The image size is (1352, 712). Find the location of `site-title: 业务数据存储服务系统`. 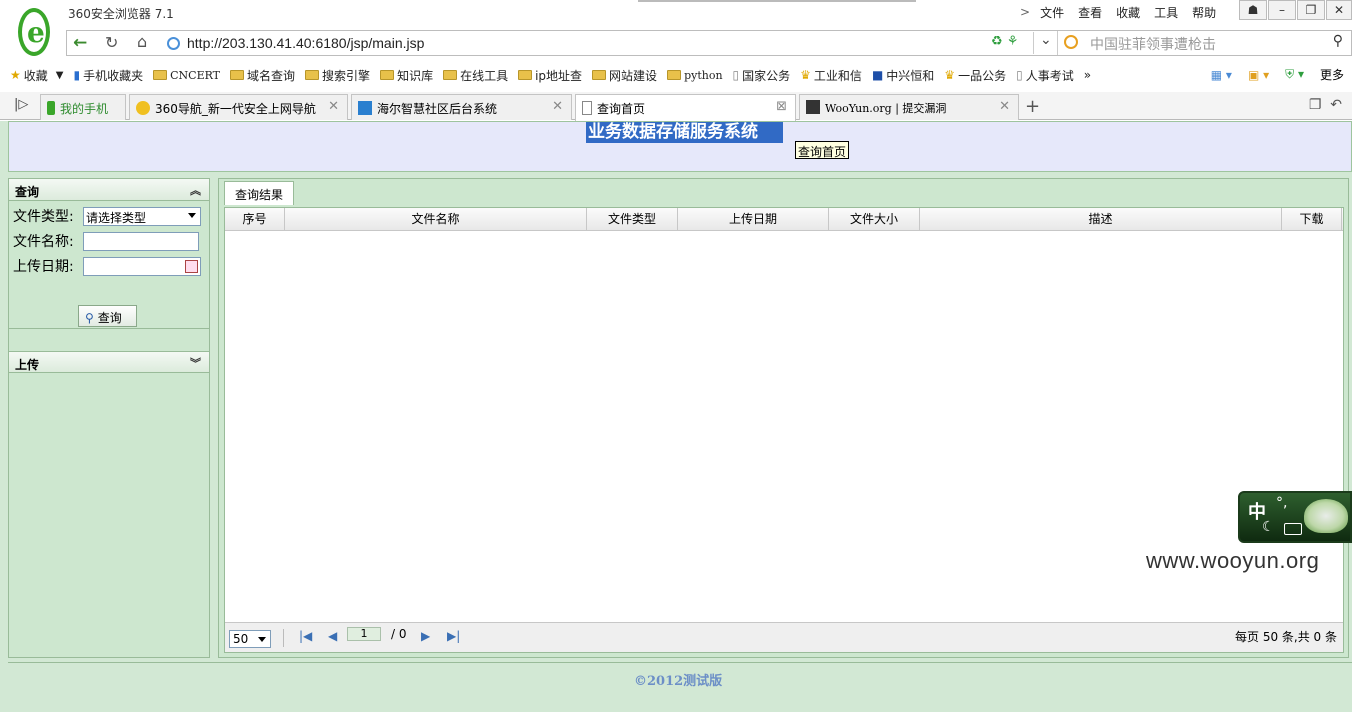

site-title: 业务数据存储服务系统 is located at coordinates (684, 132).